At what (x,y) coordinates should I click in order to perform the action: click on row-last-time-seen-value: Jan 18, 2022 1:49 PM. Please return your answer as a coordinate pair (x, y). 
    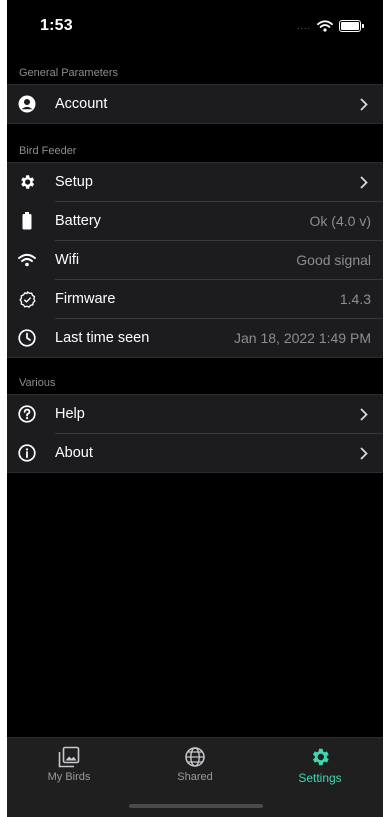
    Looking at the image, I should click on (302, 338).